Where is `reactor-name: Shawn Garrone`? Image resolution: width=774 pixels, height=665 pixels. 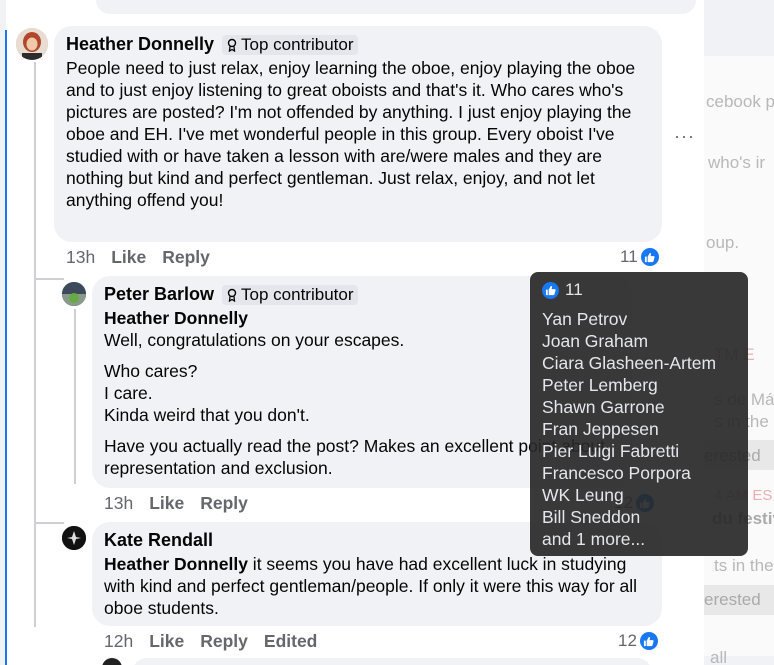 reactor-name: Shawn Garrone is located at coordinates (603, 407).